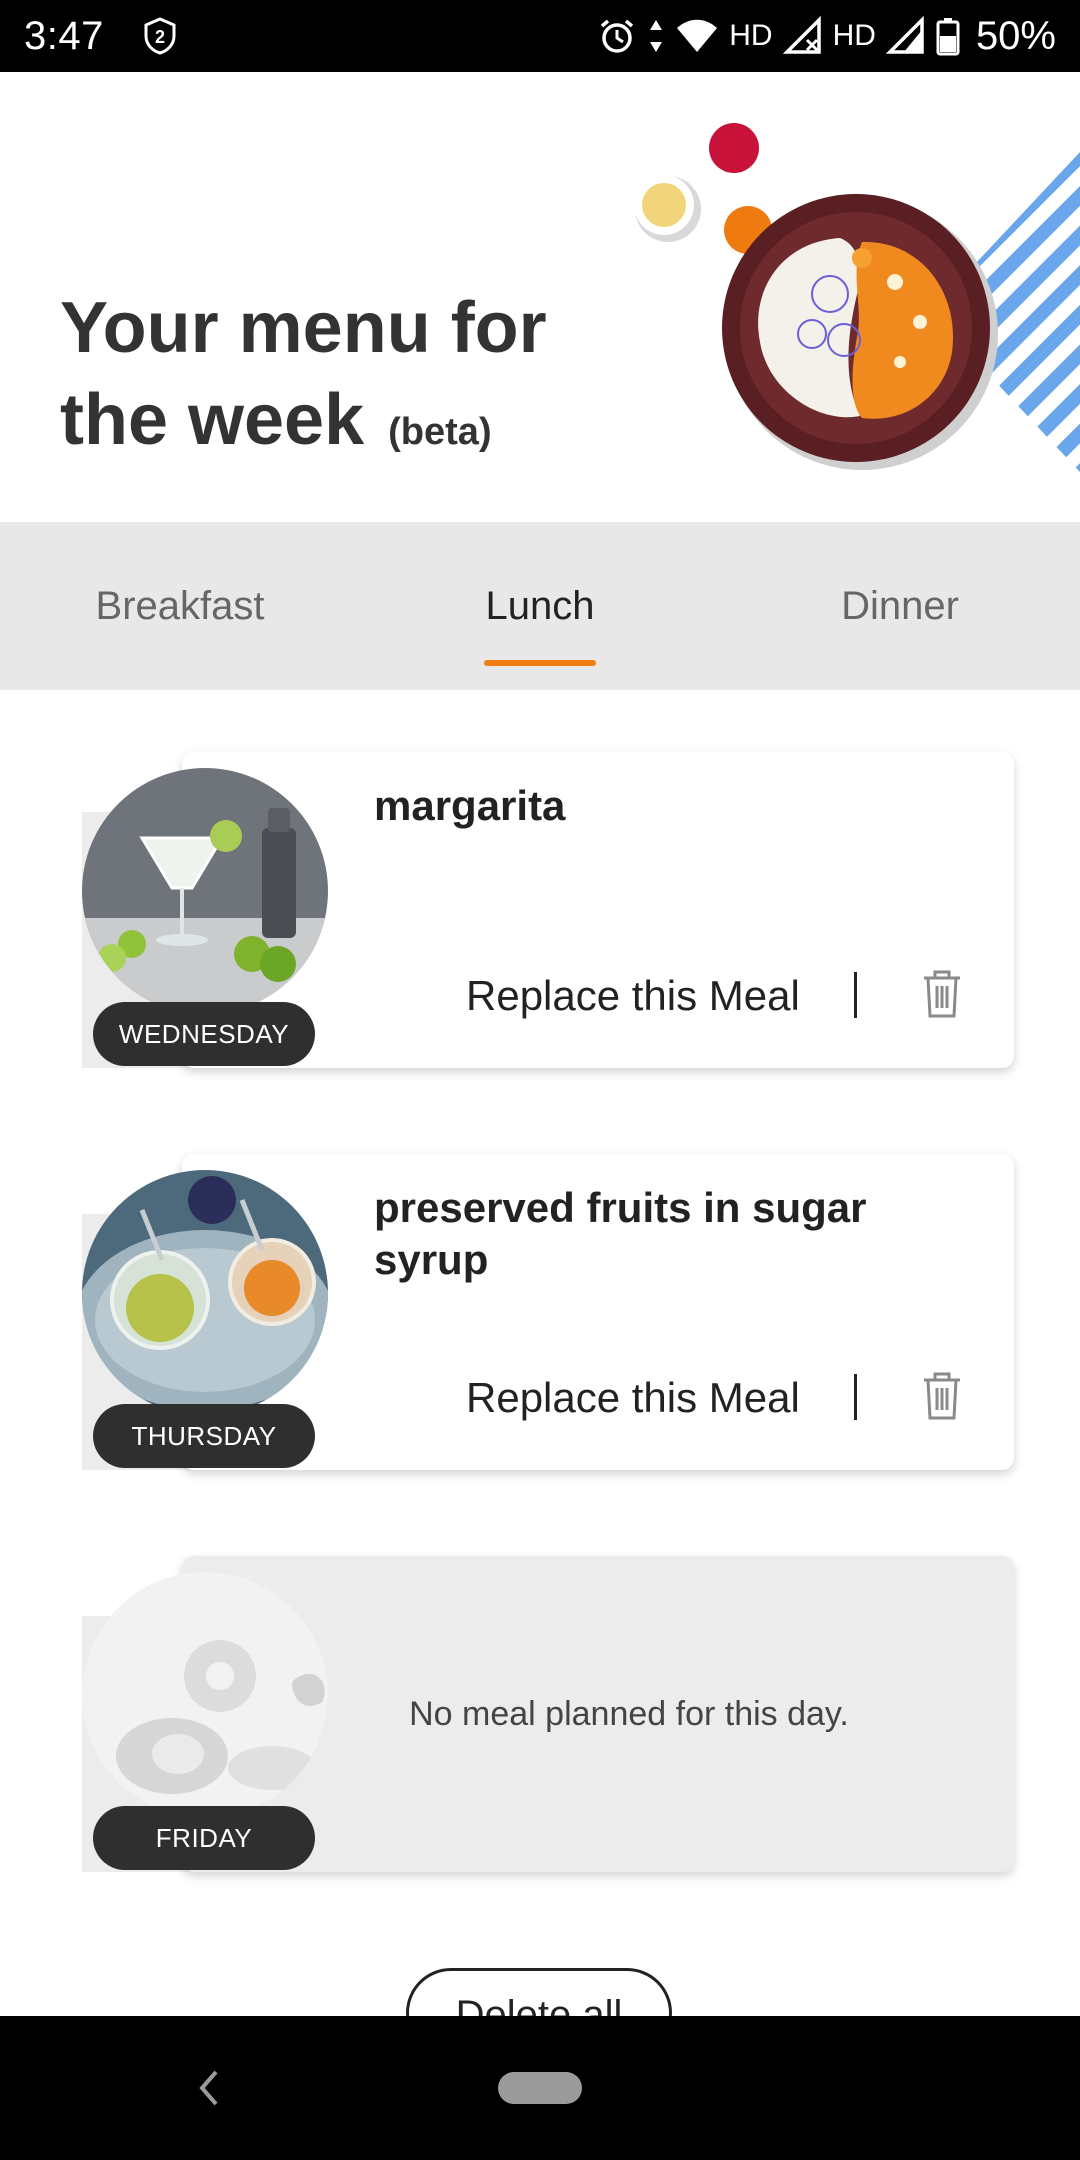  I want to click on title-line-2: the week, so click(212, 420).